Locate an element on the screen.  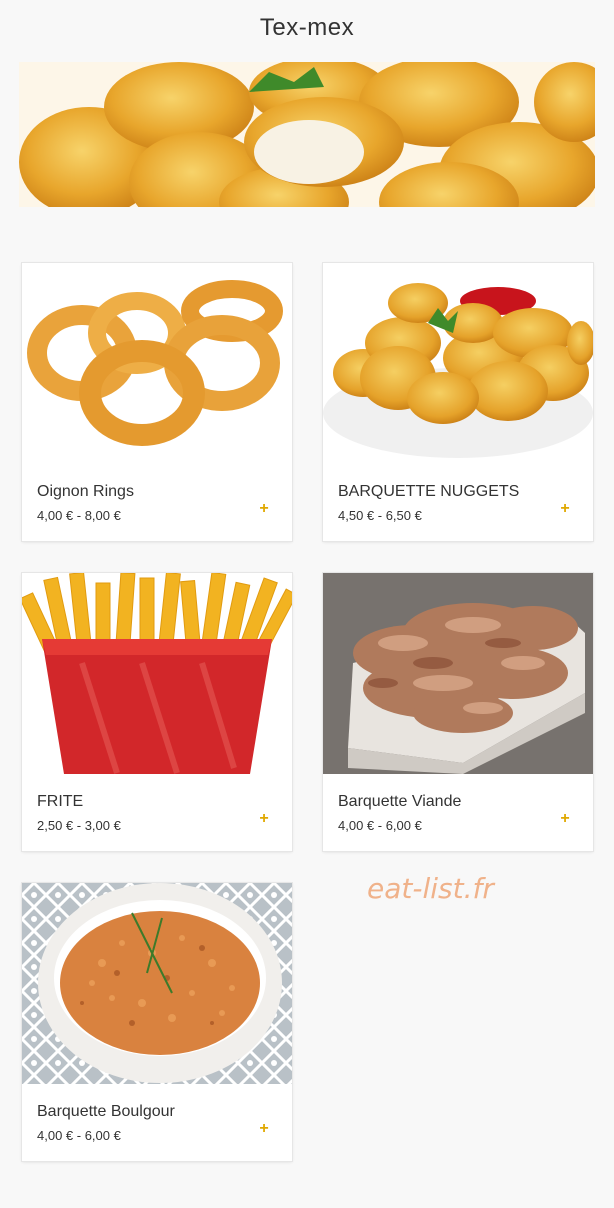
product-card-oignon-rings: Oignon Rings 4,00 € - 8,00 € + is located at coordinates (157, 402).